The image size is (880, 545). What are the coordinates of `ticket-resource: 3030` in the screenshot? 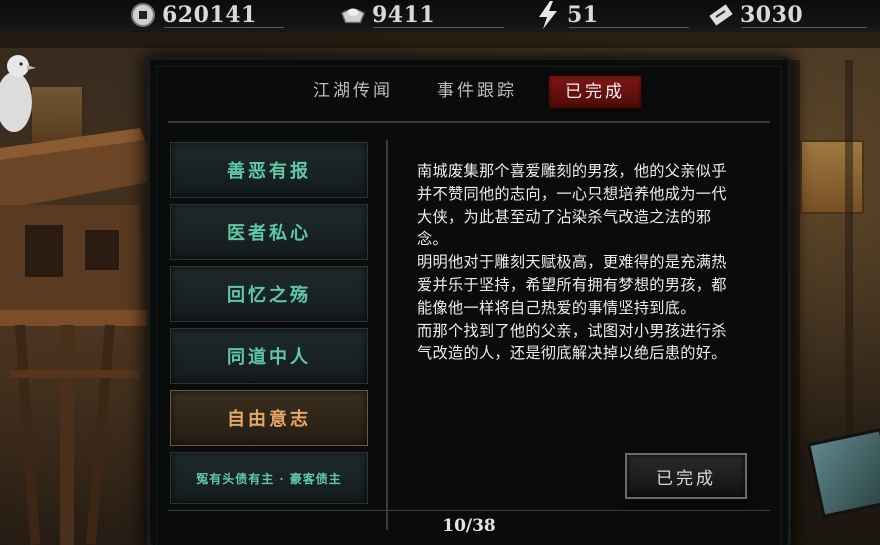 It's located at (787, 15).